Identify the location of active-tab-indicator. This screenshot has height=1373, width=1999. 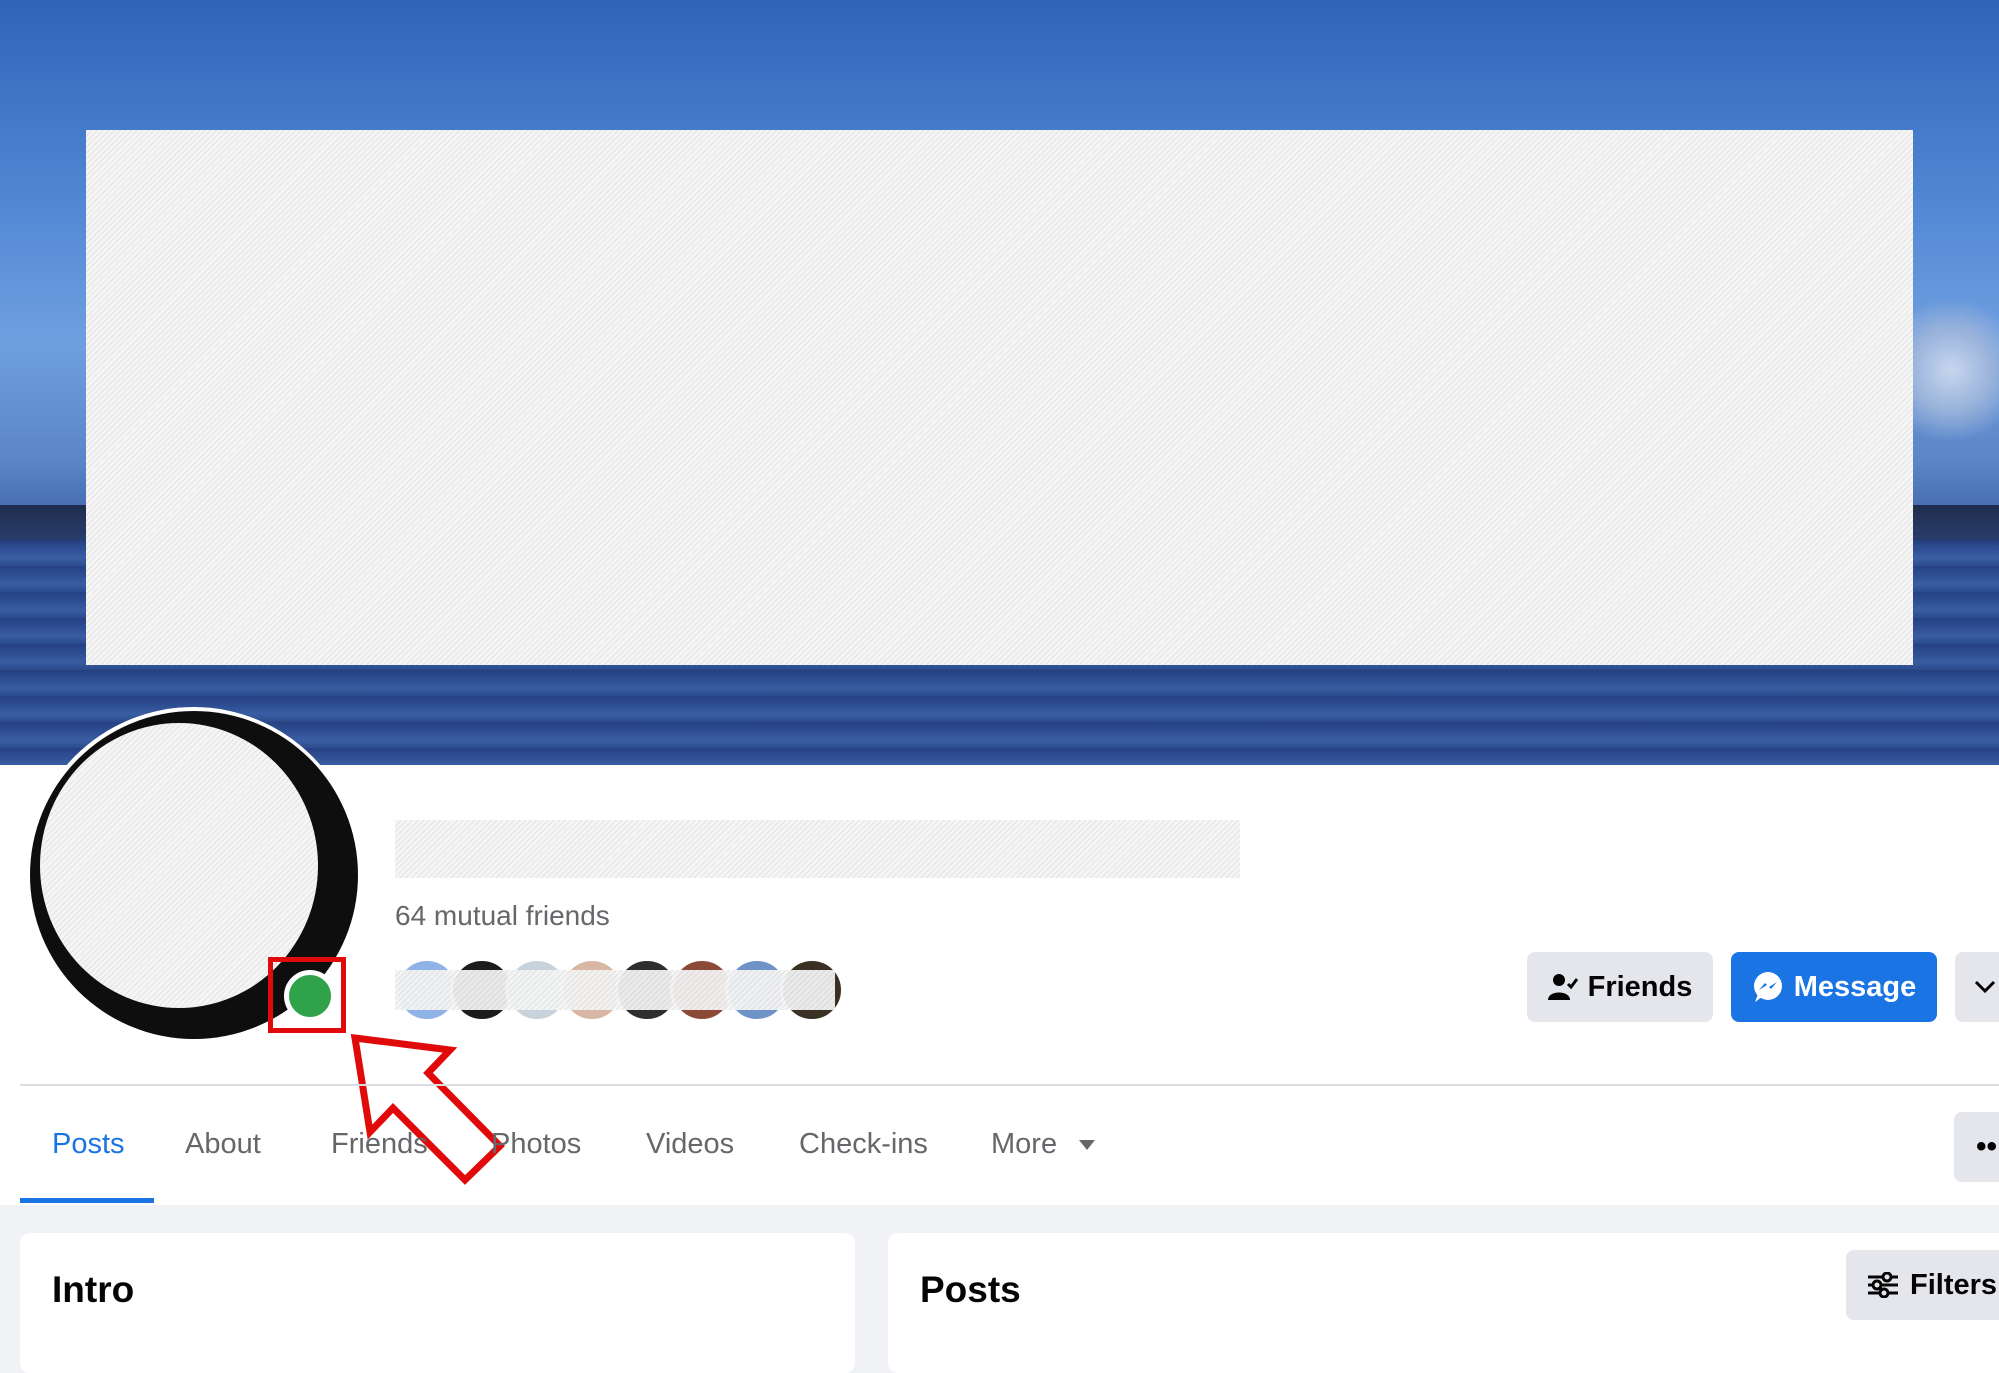
(87, 1200).